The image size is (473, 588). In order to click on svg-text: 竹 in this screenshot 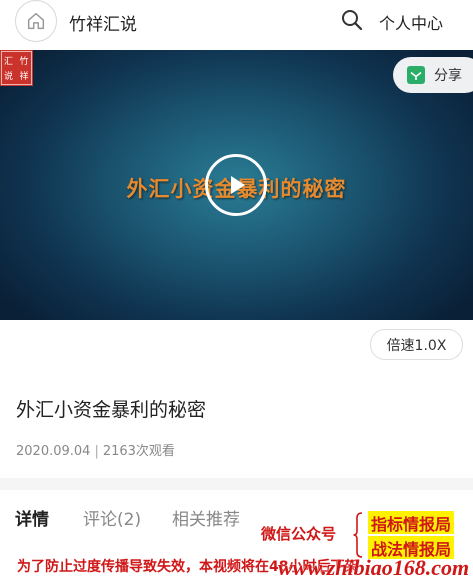, I will do `click(23, 61)`.